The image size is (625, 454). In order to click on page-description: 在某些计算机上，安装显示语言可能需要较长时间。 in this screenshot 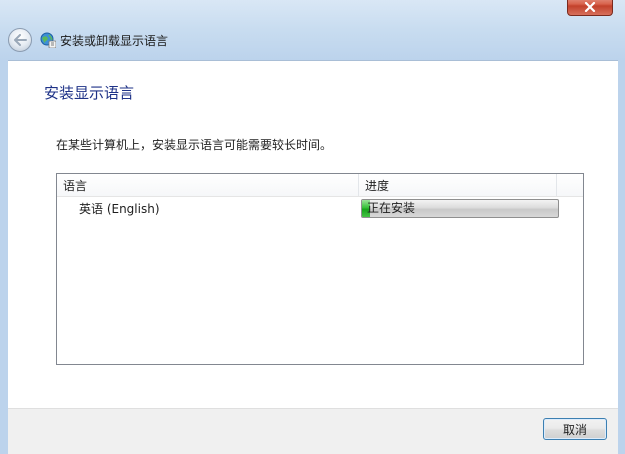, I will do `click(194, 145)`.